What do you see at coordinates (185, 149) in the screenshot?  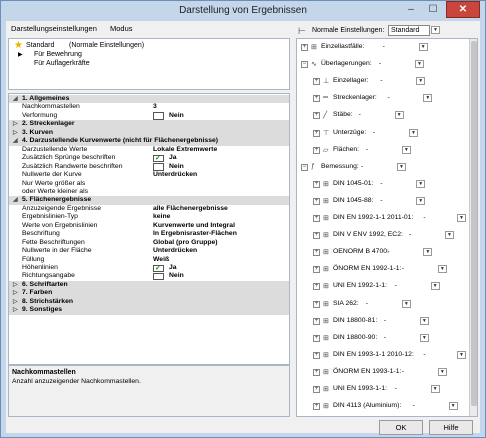 I see `property-value: Lokale Extremwerte` at bounding box center [185, 149].